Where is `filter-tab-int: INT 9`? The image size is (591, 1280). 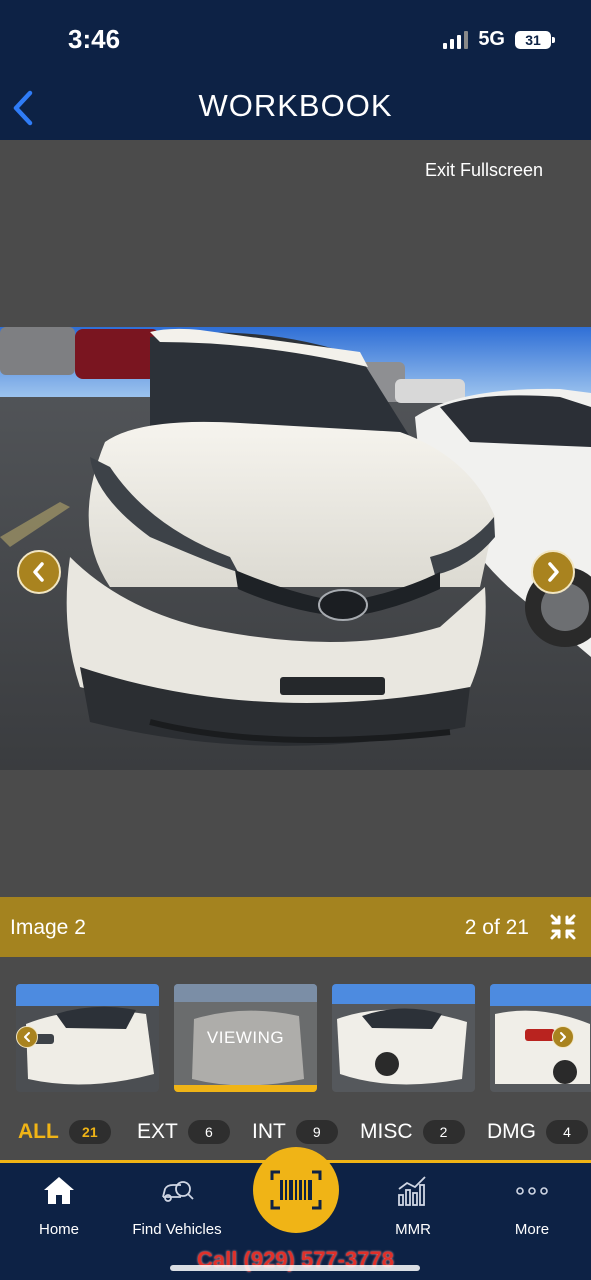
filter-tab-int: INT 9 is located at coordinates (295, 1132).